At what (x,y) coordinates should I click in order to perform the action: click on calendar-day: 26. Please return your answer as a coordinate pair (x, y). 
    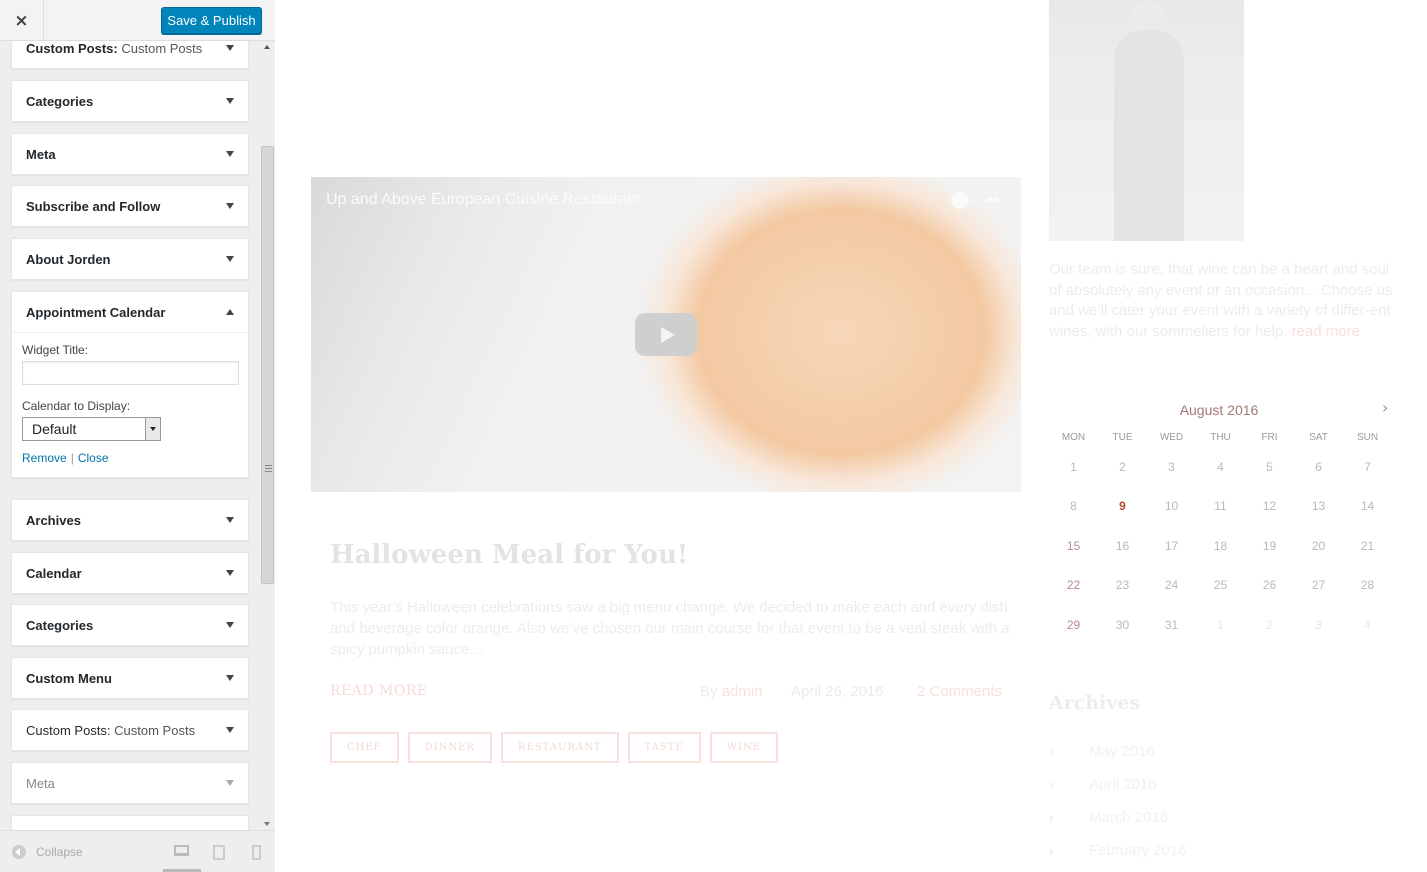
    Looking at the image, I should click on (1269, 585).